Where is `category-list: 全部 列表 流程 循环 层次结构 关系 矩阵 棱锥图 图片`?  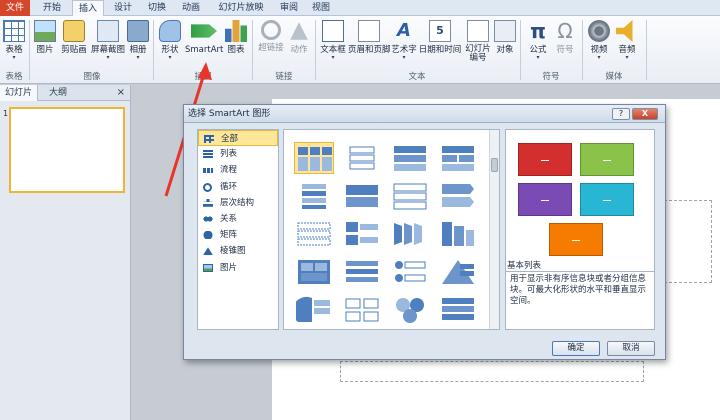
category-list: 全部 列表 流程 循环 层次结构 关系 矩阵 棱锥图 图片 is located at coordinates (238, 229).